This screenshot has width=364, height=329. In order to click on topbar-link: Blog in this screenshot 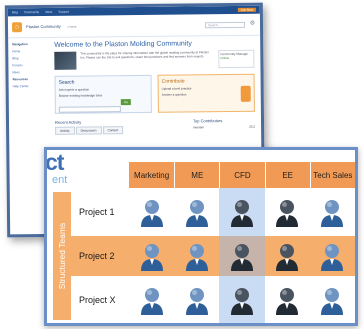, I will do `click(15, 12)`.